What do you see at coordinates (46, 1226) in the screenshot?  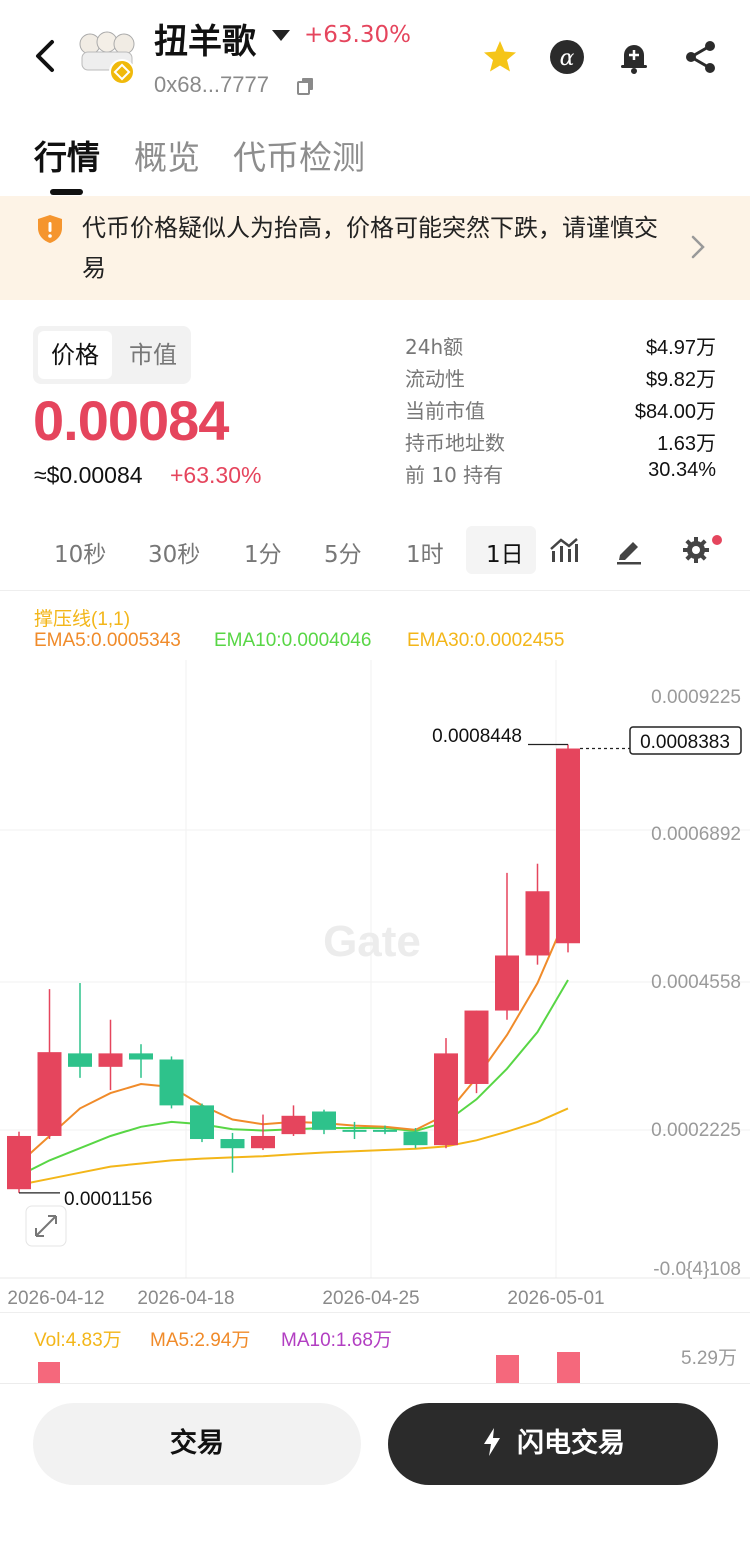 I see `expand-chart-icon` at bounding box center [46, 1226].